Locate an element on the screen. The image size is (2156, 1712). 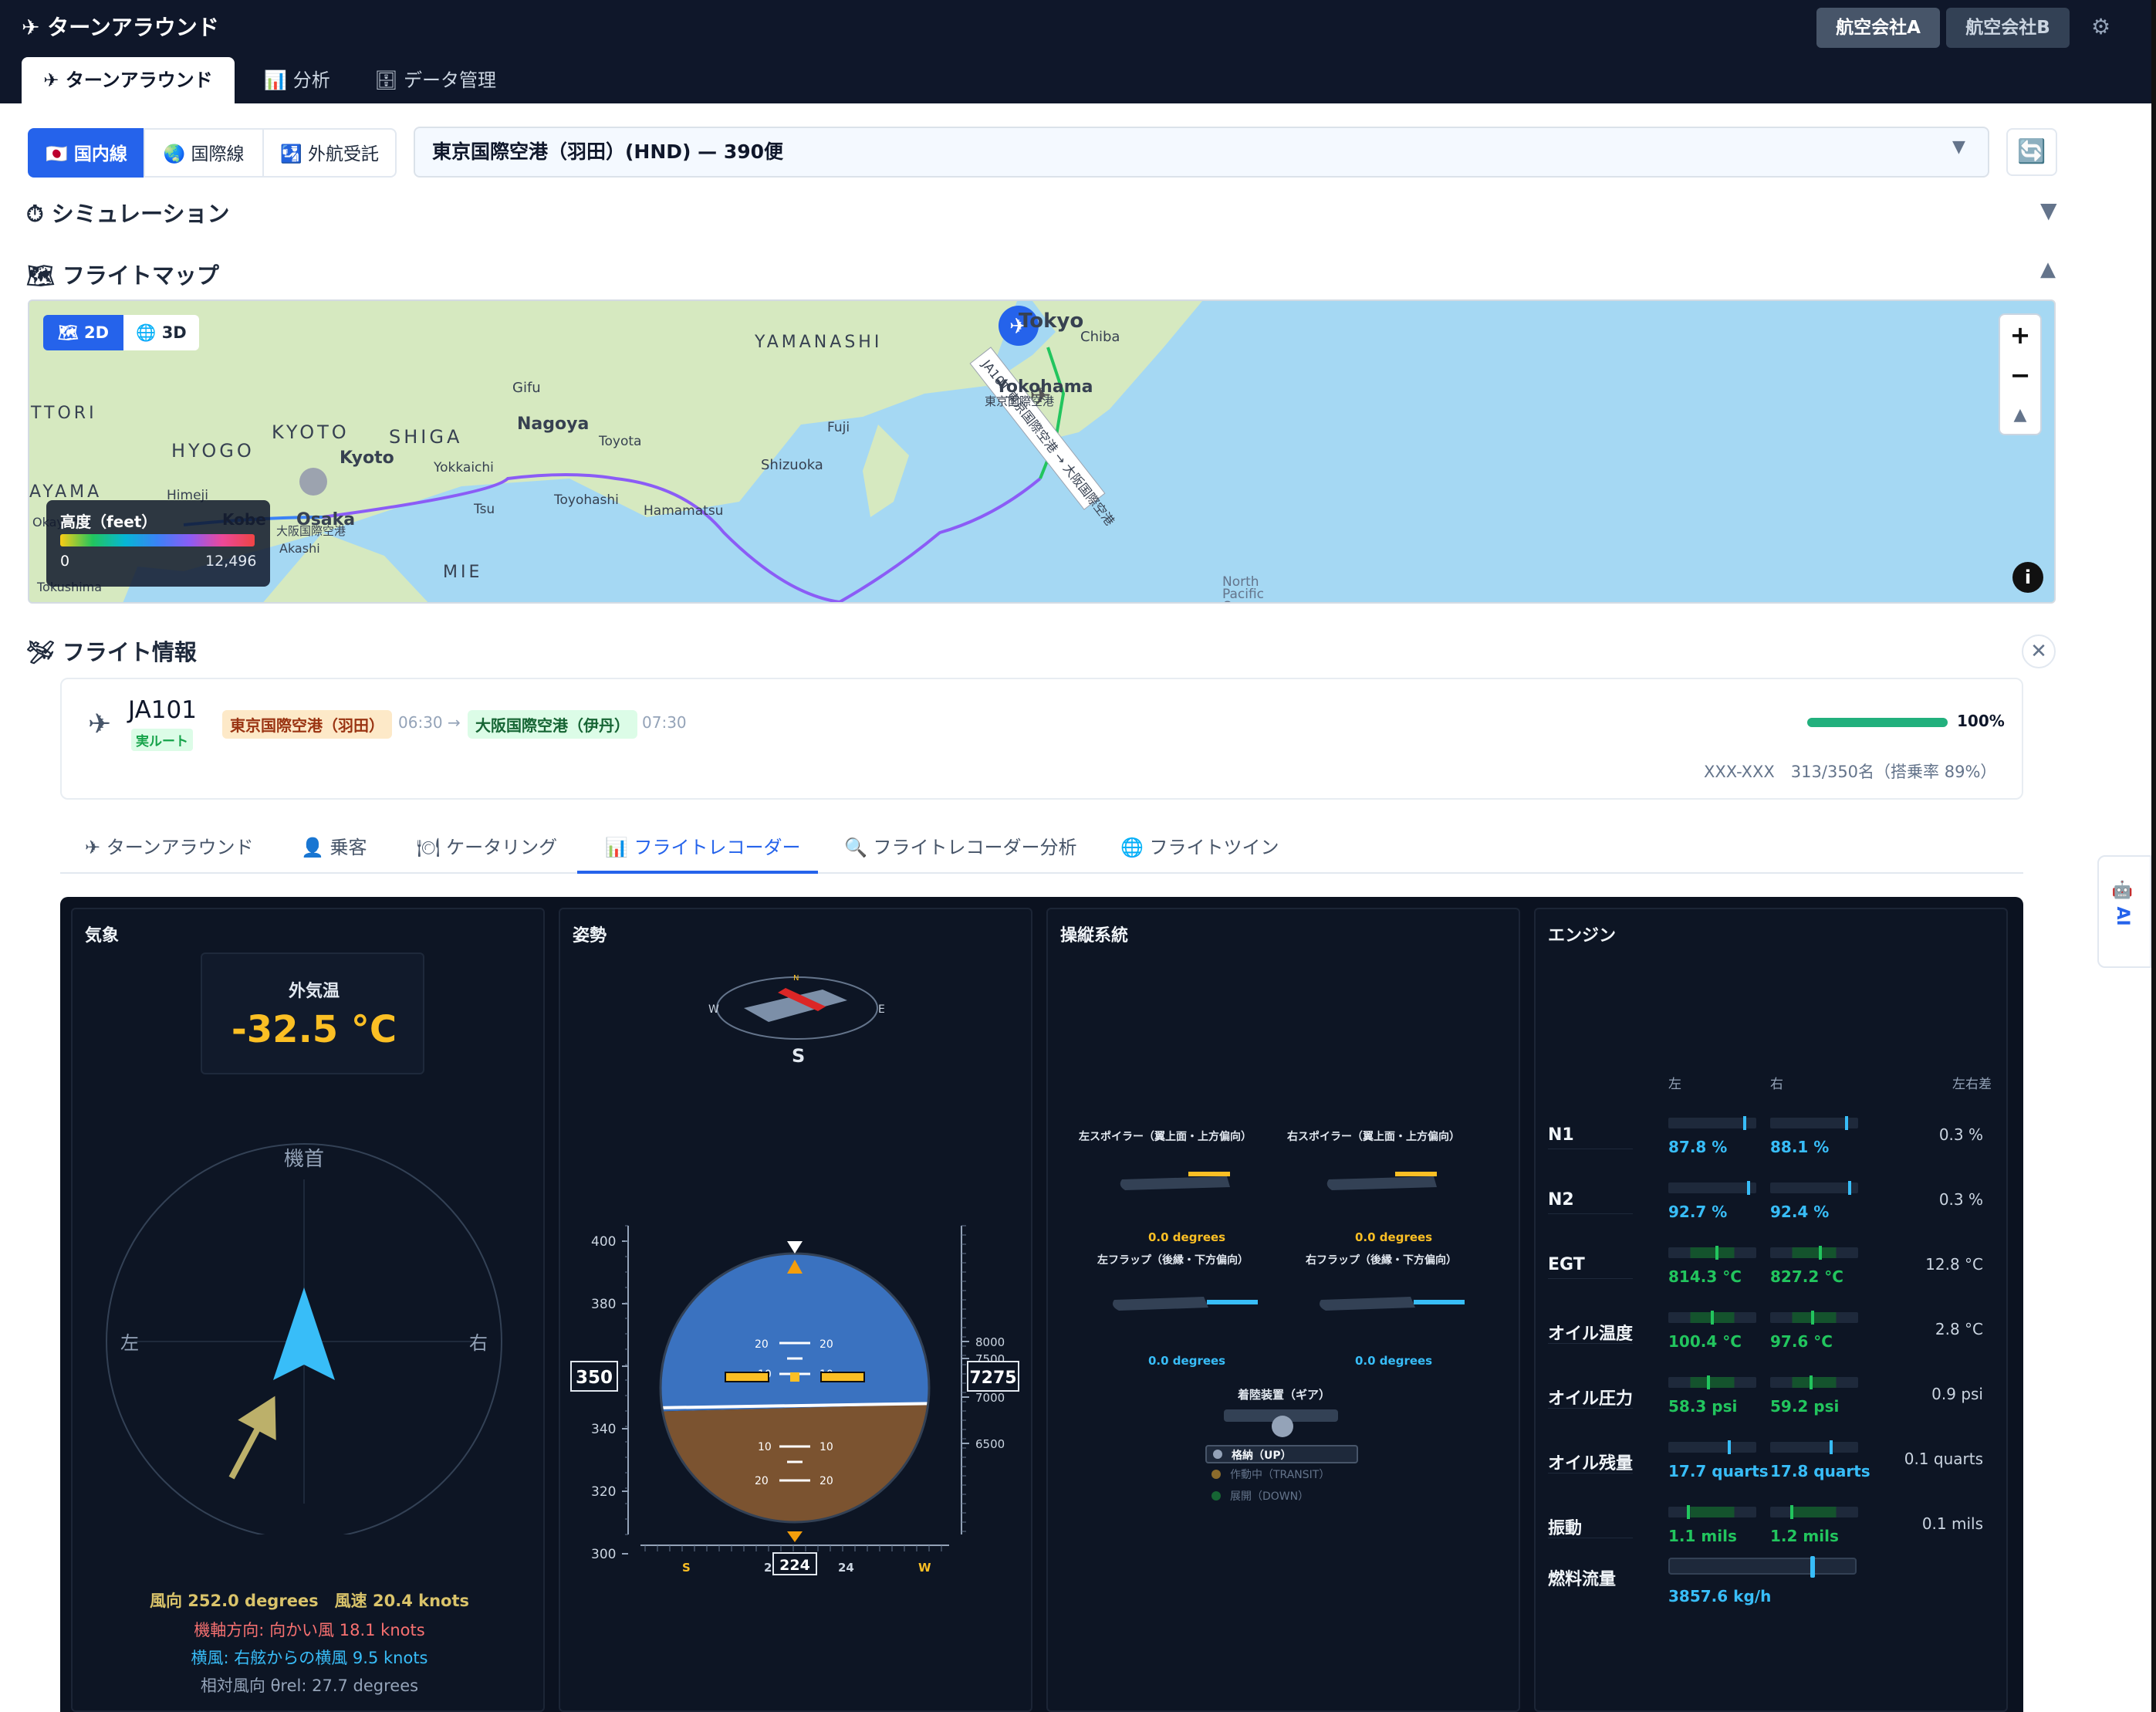
gear-icon: ⚙ is located at coordinates (2100, 26).